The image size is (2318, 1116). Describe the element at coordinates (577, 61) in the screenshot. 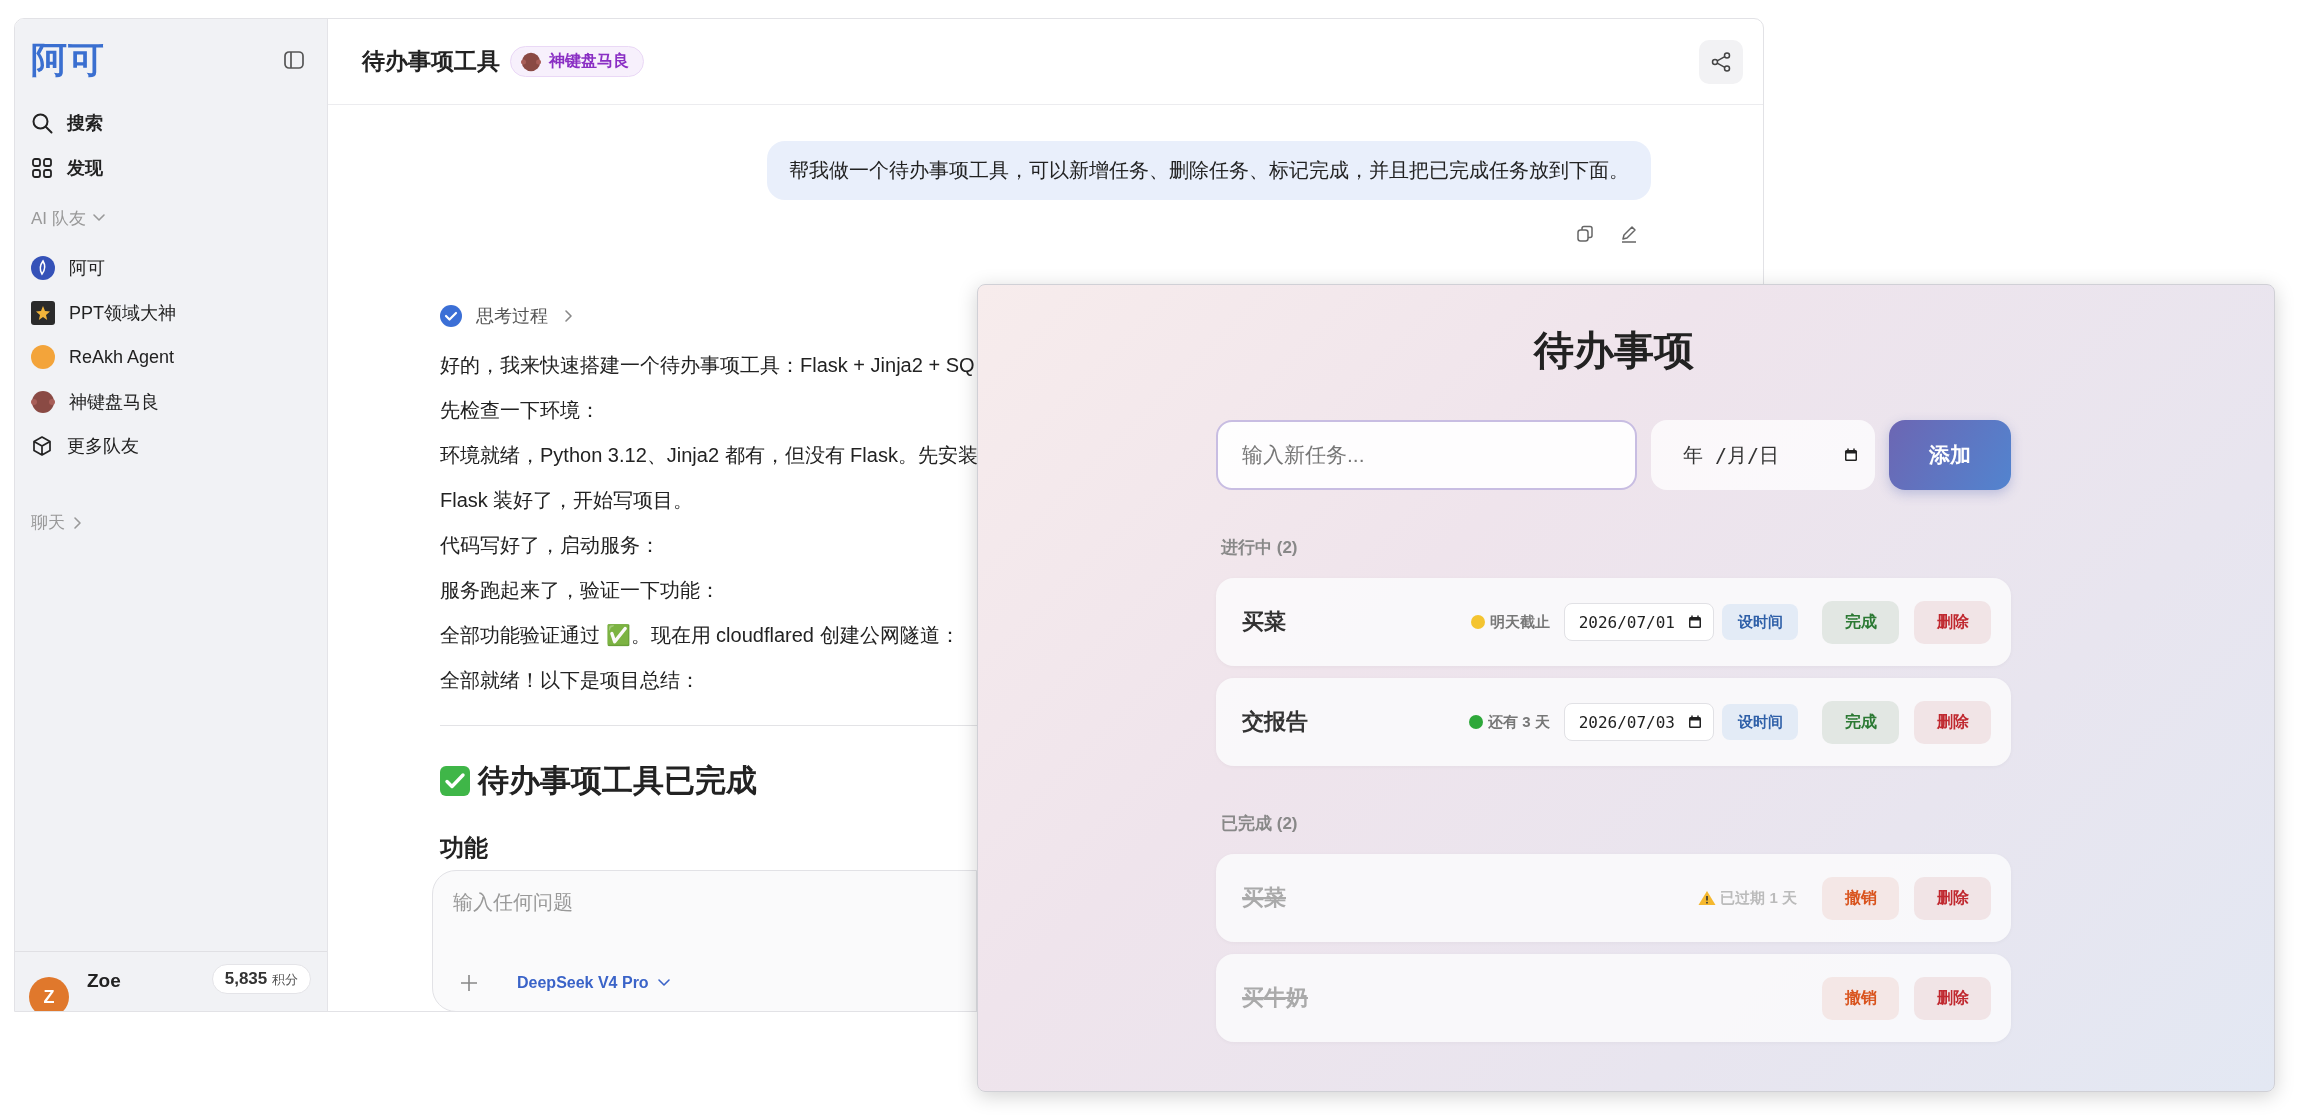

I see `agent-tag: 神键盘马良` at that location.